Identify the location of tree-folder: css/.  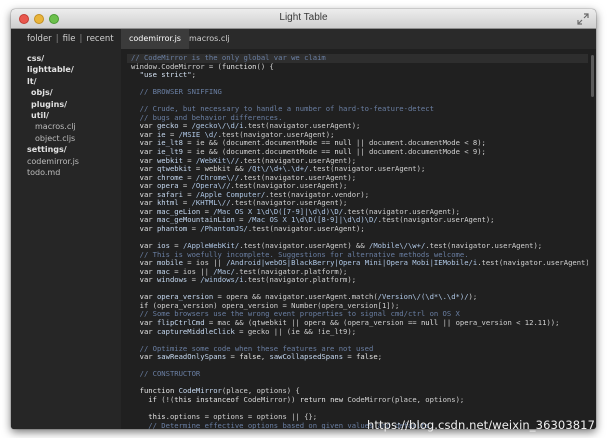
(66, 58).